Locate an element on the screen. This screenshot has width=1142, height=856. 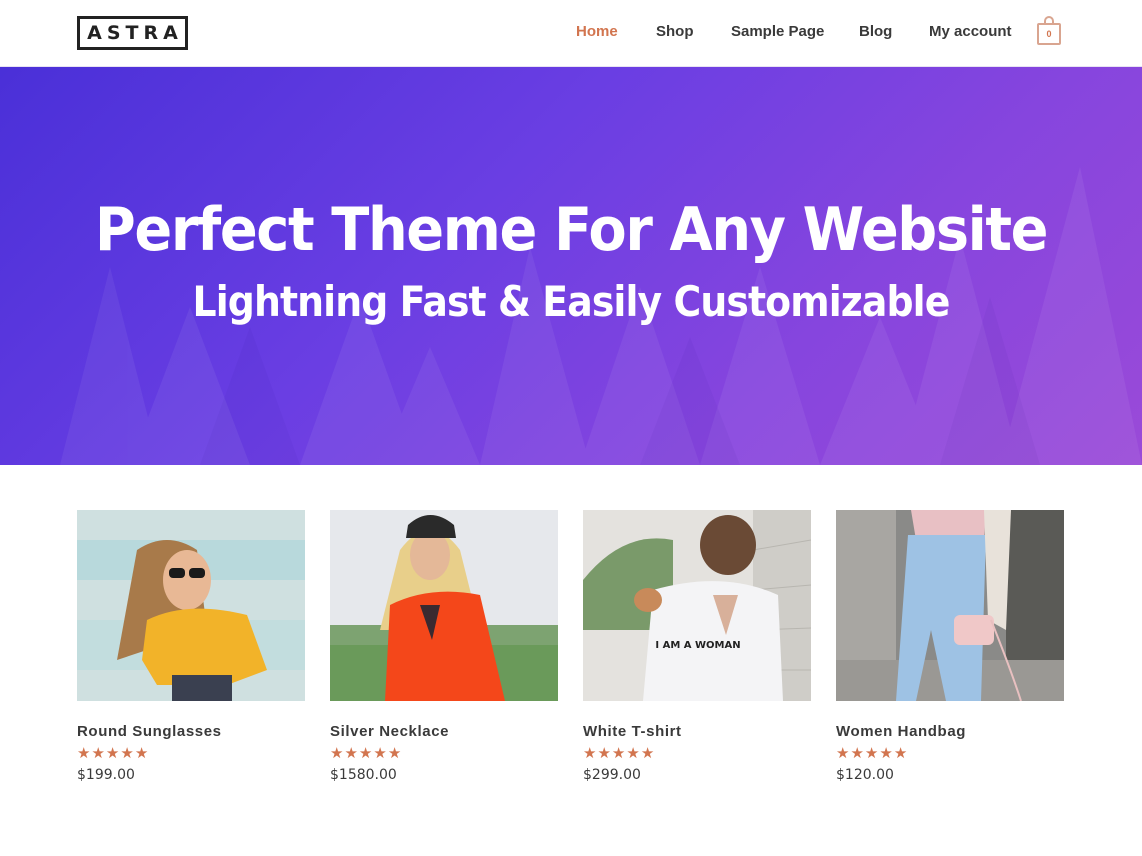
product-photo-sunglasses is located at coordinates (191, 605).